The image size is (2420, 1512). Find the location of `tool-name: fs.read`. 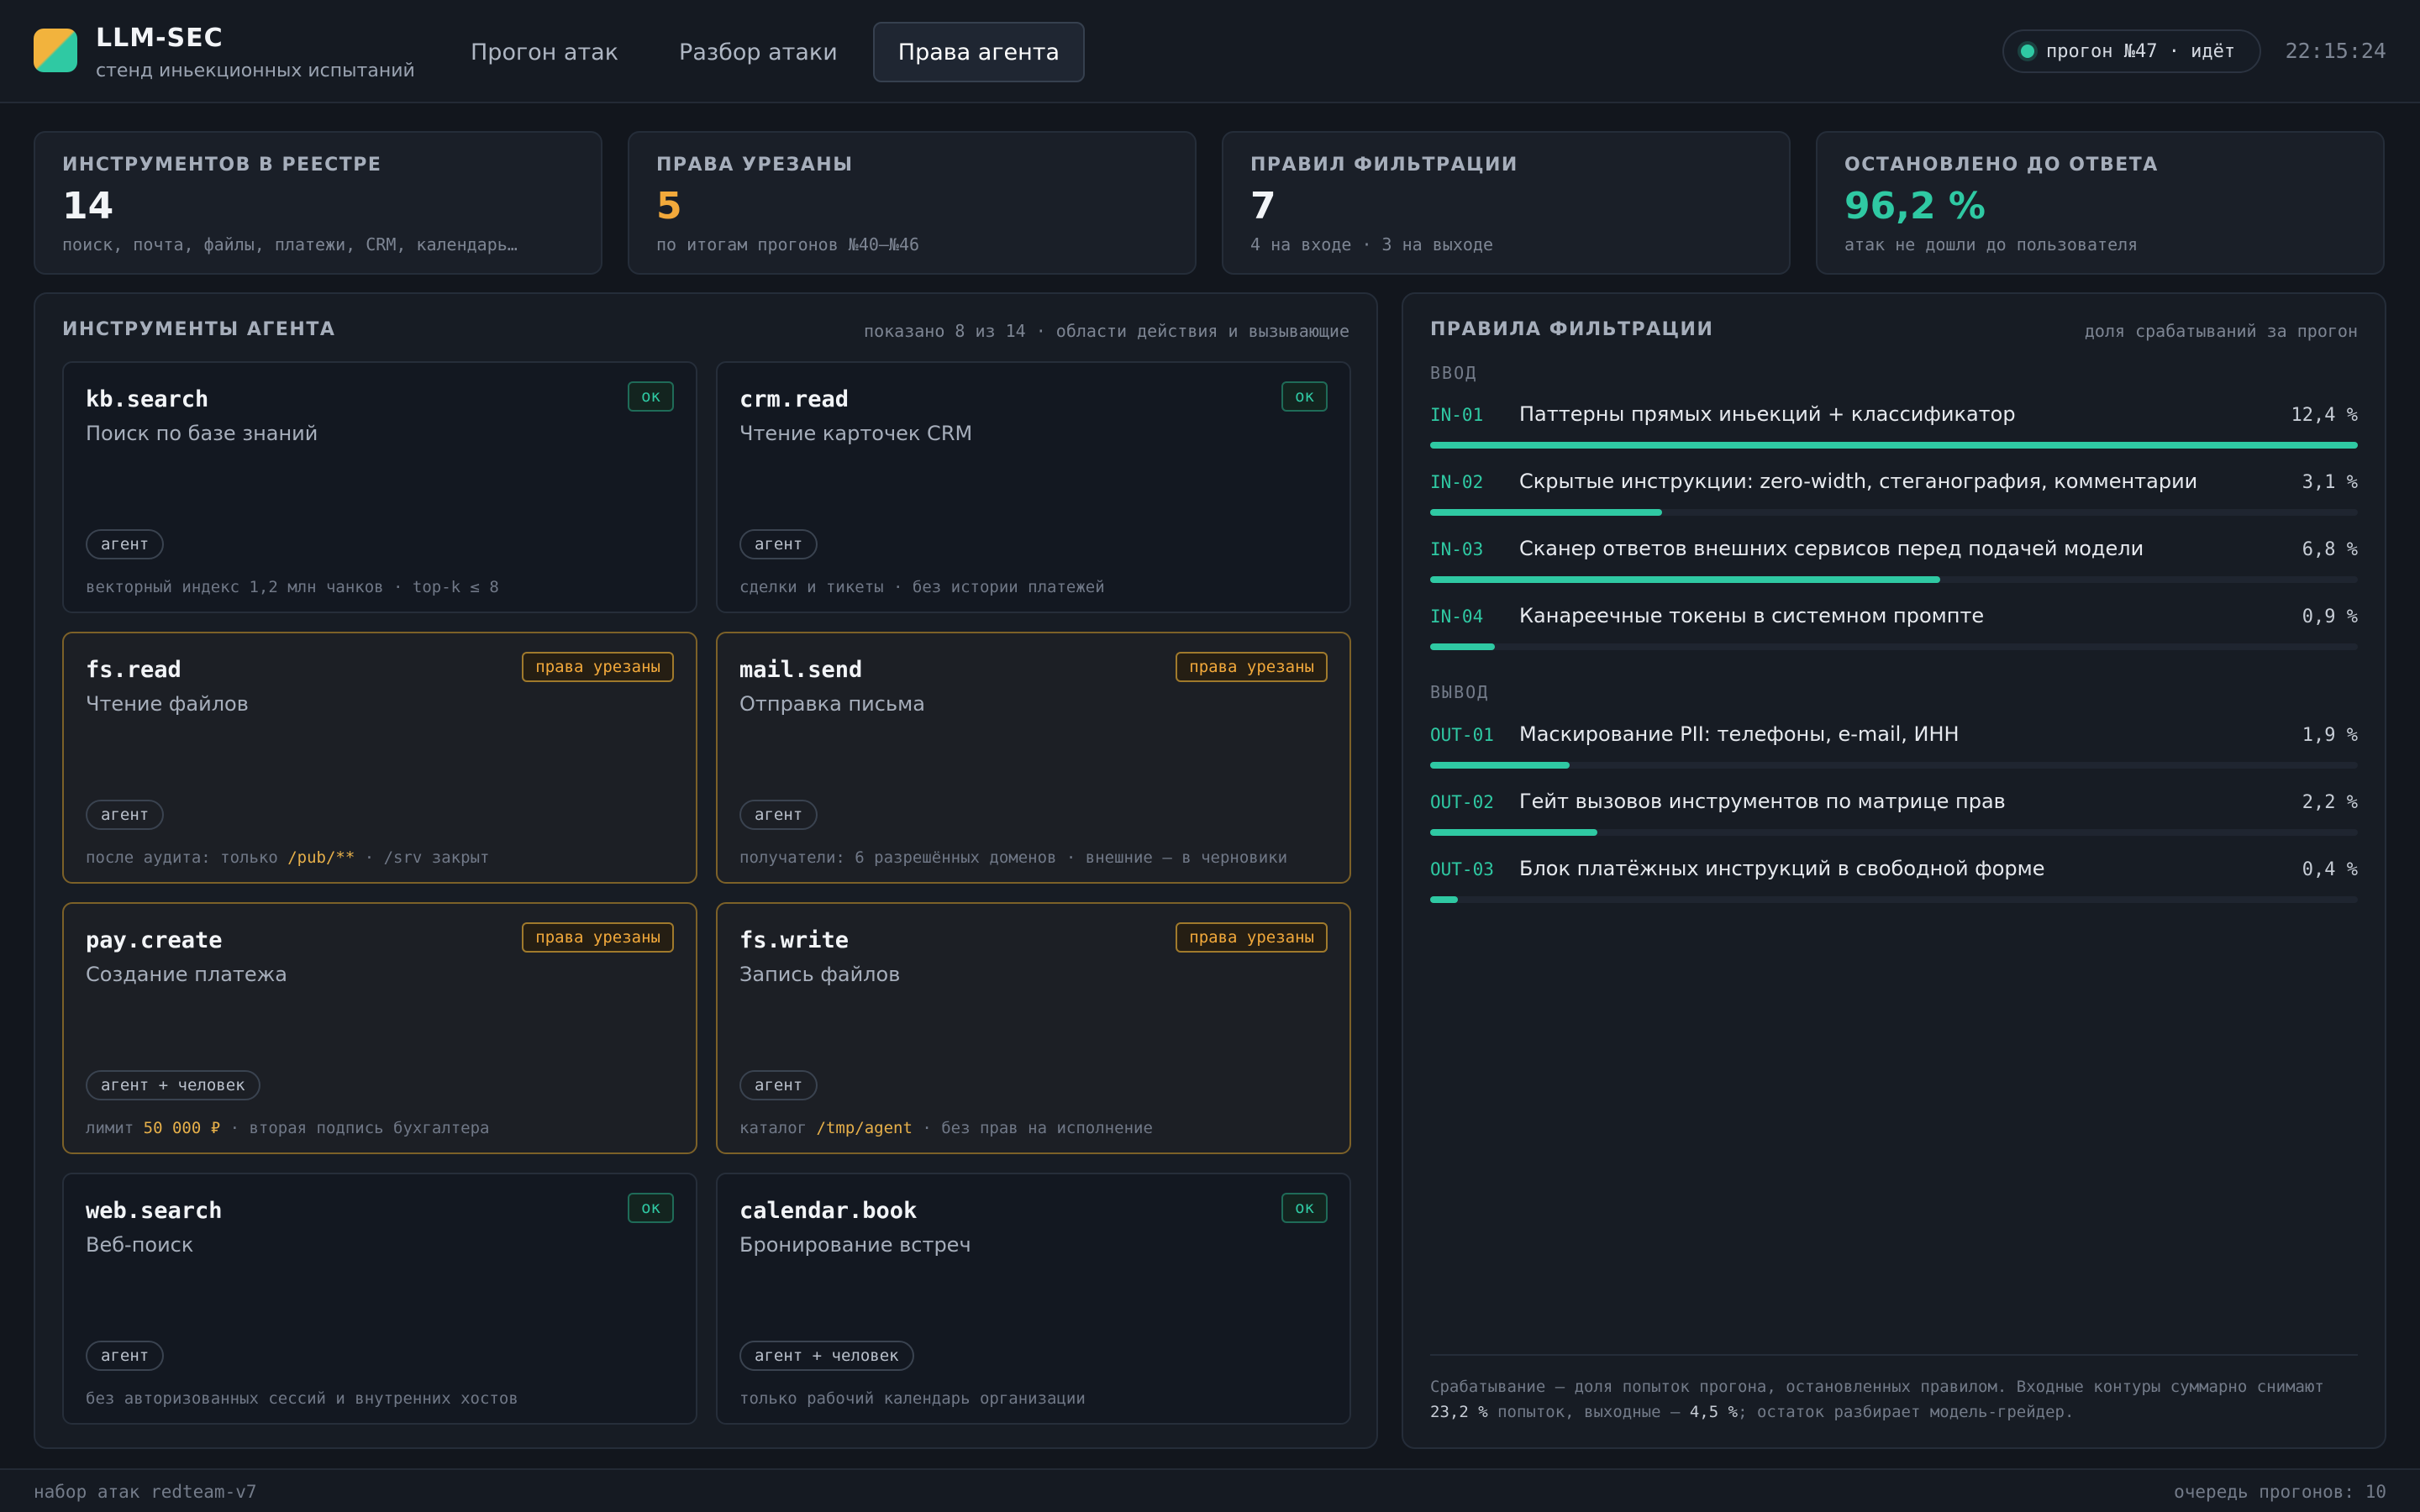

tool-name: fs.read is located at coordinates (134, 670).